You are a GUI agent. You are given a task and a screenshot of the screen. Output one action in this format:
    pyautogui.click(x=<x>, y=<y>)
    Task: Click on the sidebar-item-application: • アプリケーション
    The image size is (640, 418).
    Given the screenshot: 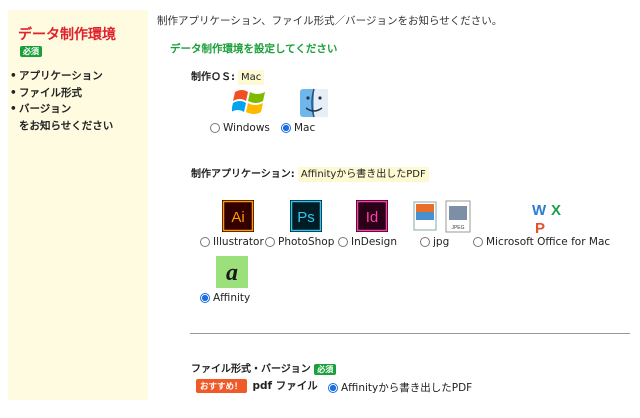 What is the action you would take?
    pyautogui.click(x=56, y=76)
    